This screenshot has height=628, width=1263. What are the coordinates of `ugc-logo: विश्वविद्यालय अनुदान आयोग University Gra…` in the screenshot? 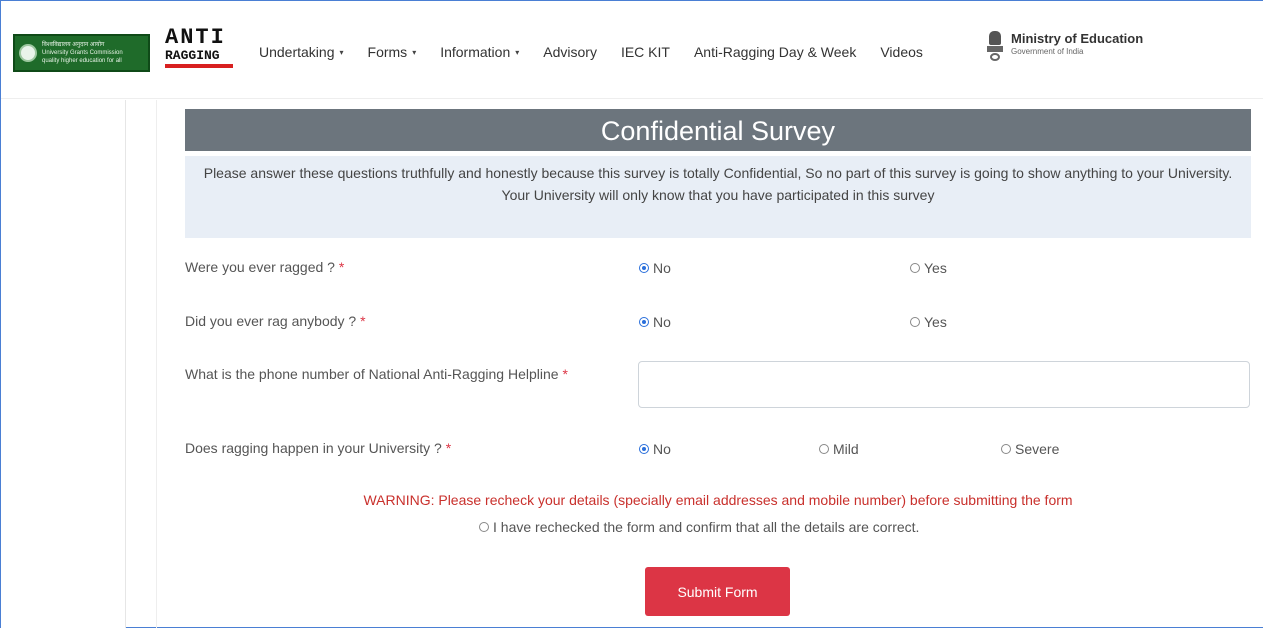 It's located at (81, 53).